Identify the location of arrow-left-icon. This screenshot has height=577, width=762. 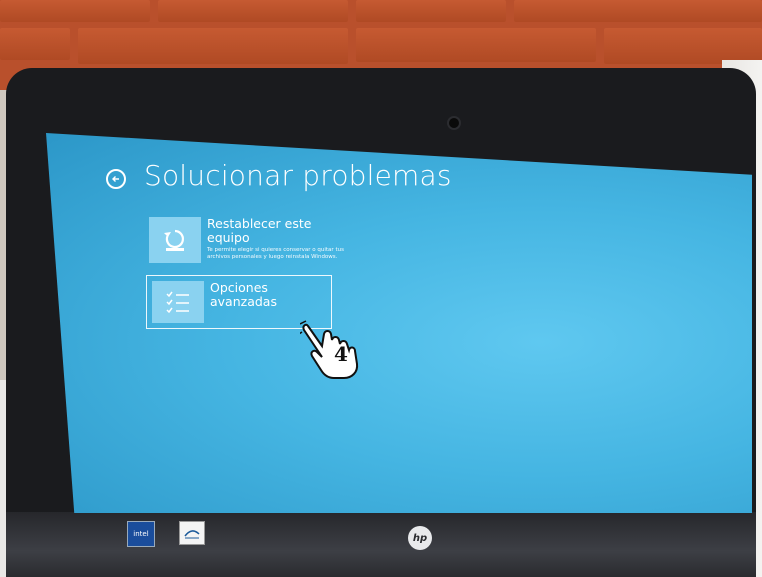
(115, 179).